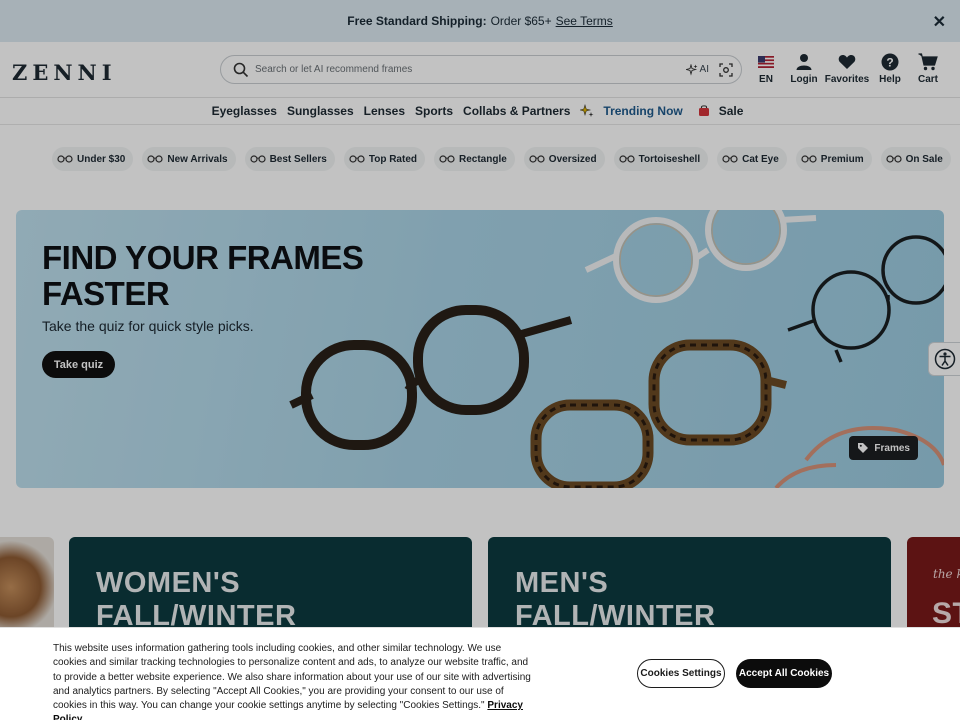 The width and height of the screenshot is (960, 720). I want to click on cart-icon, so click(928, 62).